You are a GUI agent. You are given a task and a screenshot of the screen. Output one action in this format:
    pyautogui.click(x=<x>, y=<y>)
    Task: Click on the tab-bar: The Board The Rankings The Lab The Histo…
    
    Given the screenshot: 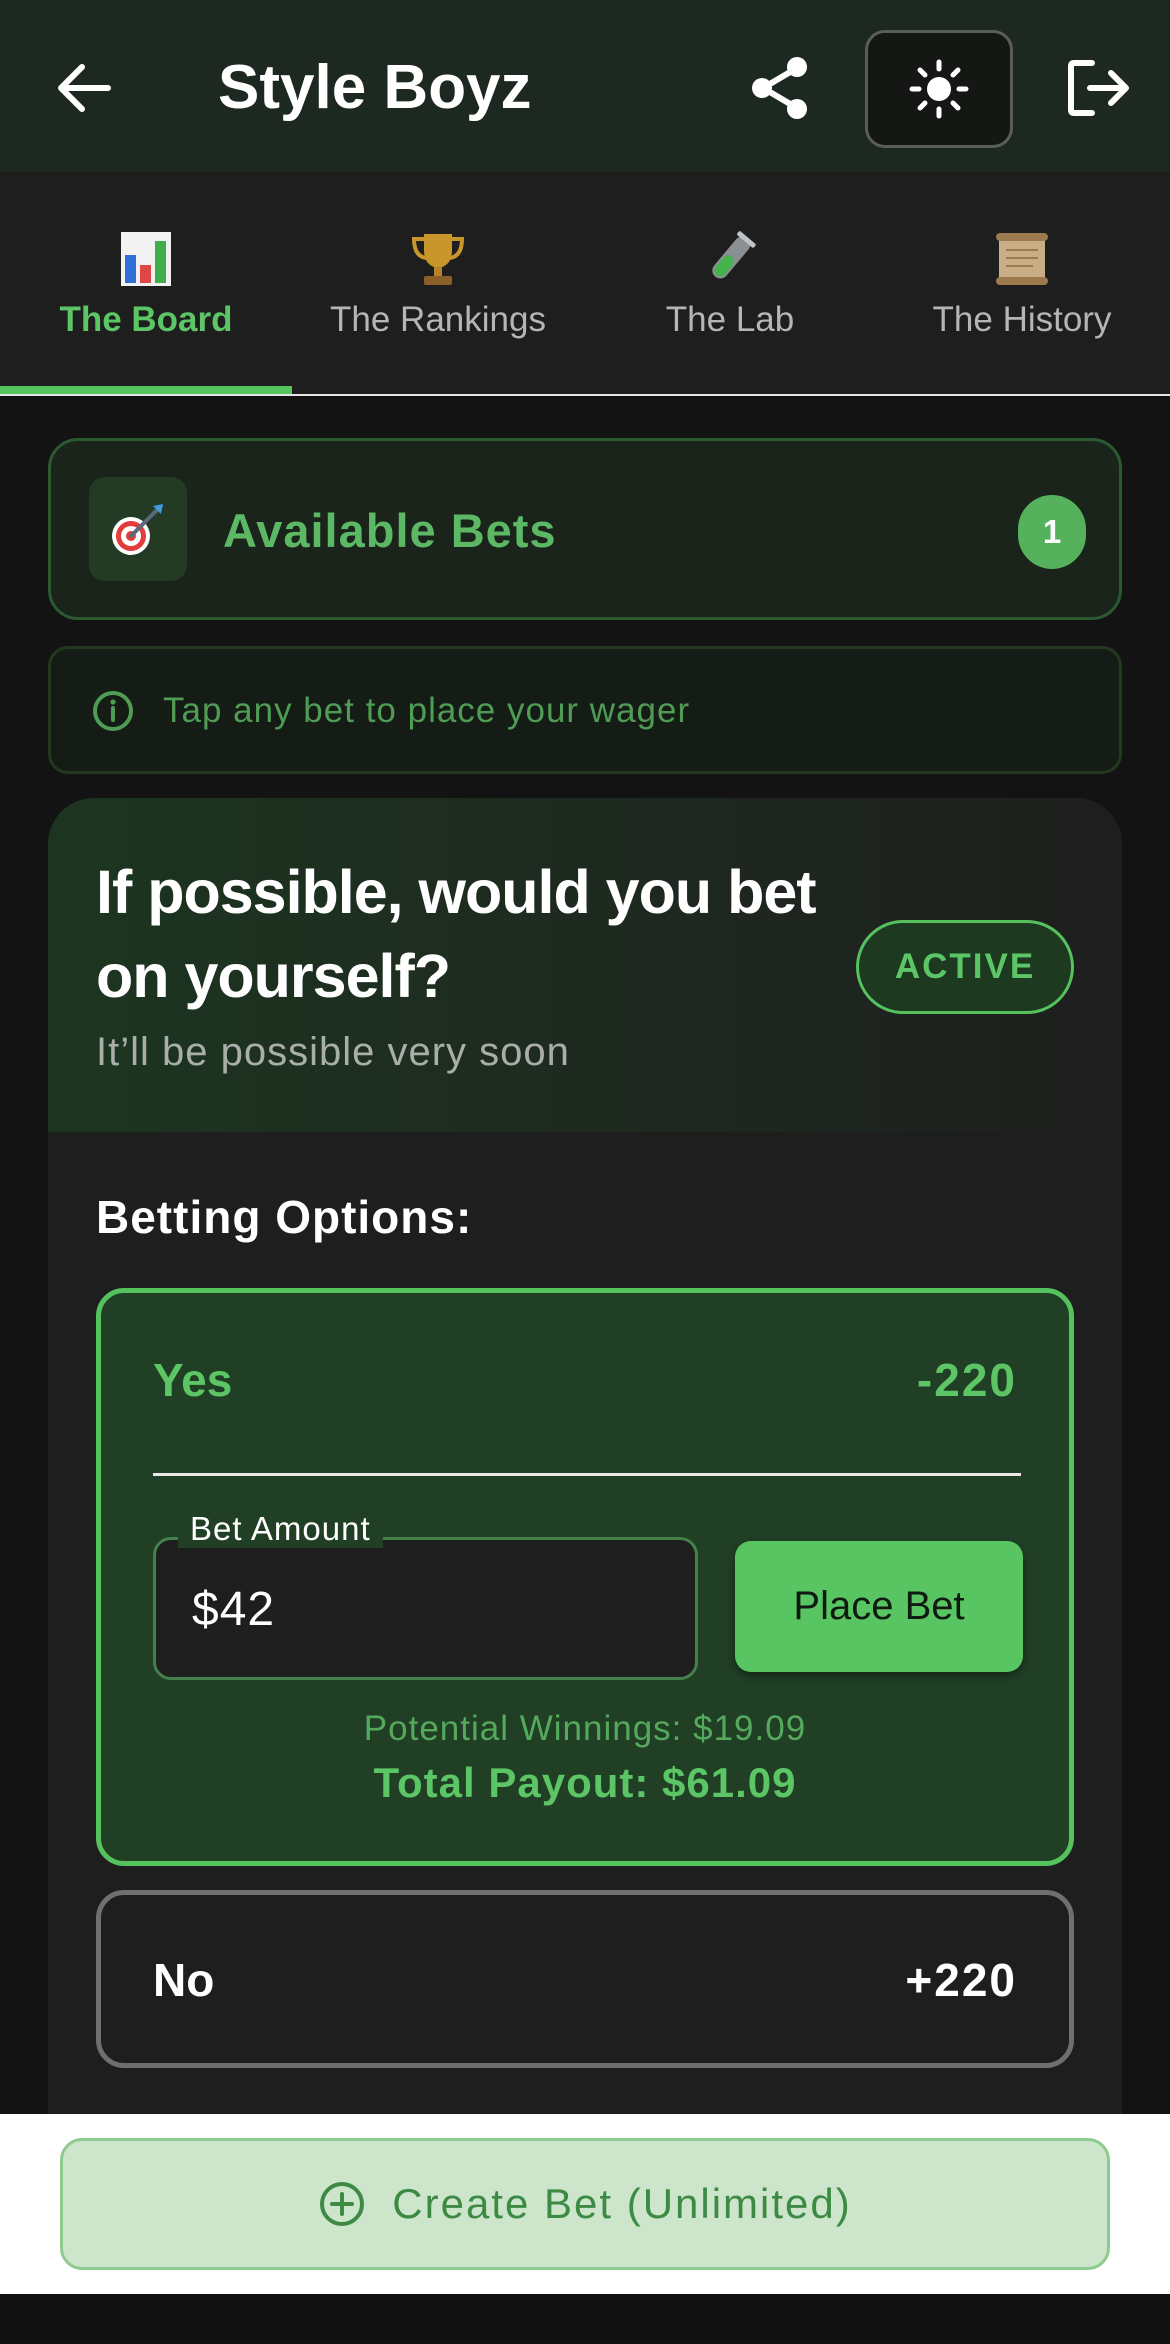 What is the action you would take?
    pyautogui.click(x=585, y=284)
    